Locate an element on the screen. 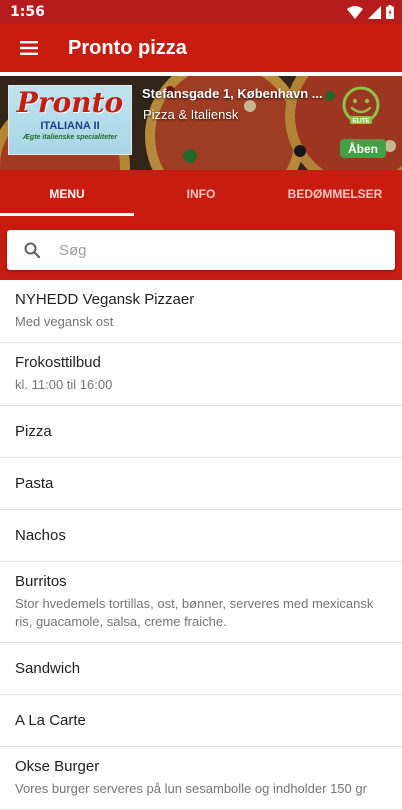 Image resolution: width=402 pixels, height=810 pixels. category-name: Pasta is located at coordinates (34, 483).